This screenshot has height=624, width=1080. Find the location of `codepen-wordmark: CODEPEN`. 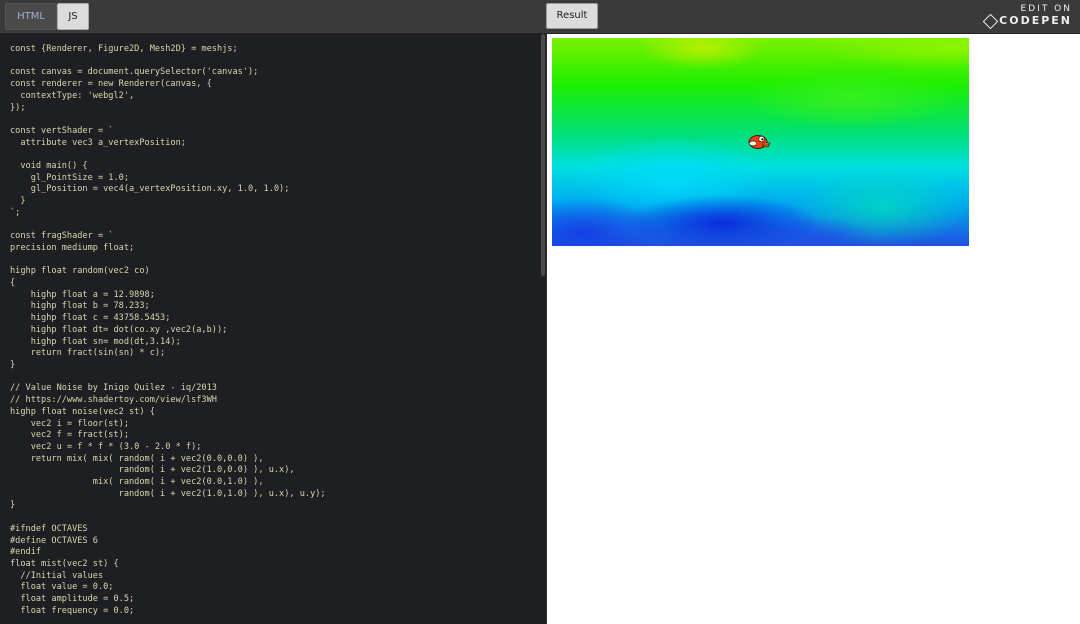

codepen-wordmark: CODEPEN is located at coordinates (1035, 20).